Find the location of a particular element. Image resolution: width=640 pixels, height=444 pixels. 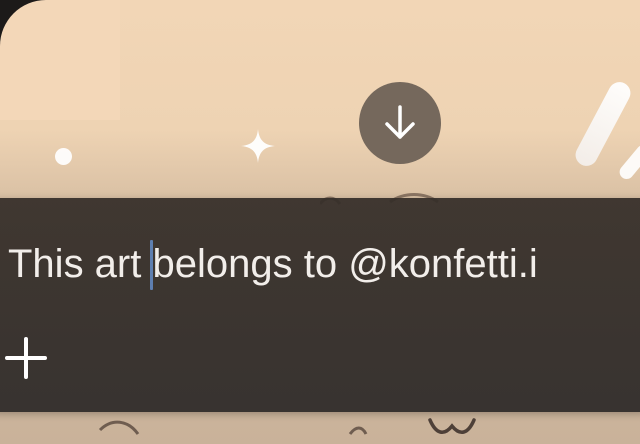

plus-icon is located at coordinates (26, 358).